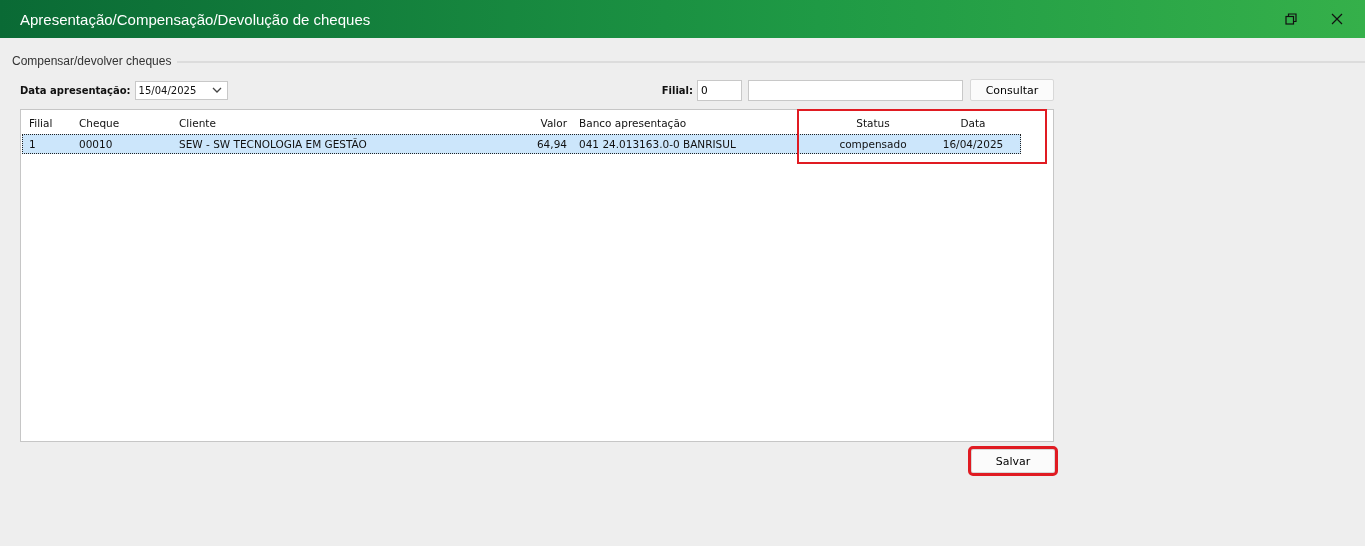 This screenshot has width=1365, height=546. Describe the element at coordinates (719, 90) in the screenshot. I see `filial-field: 0` at that location.